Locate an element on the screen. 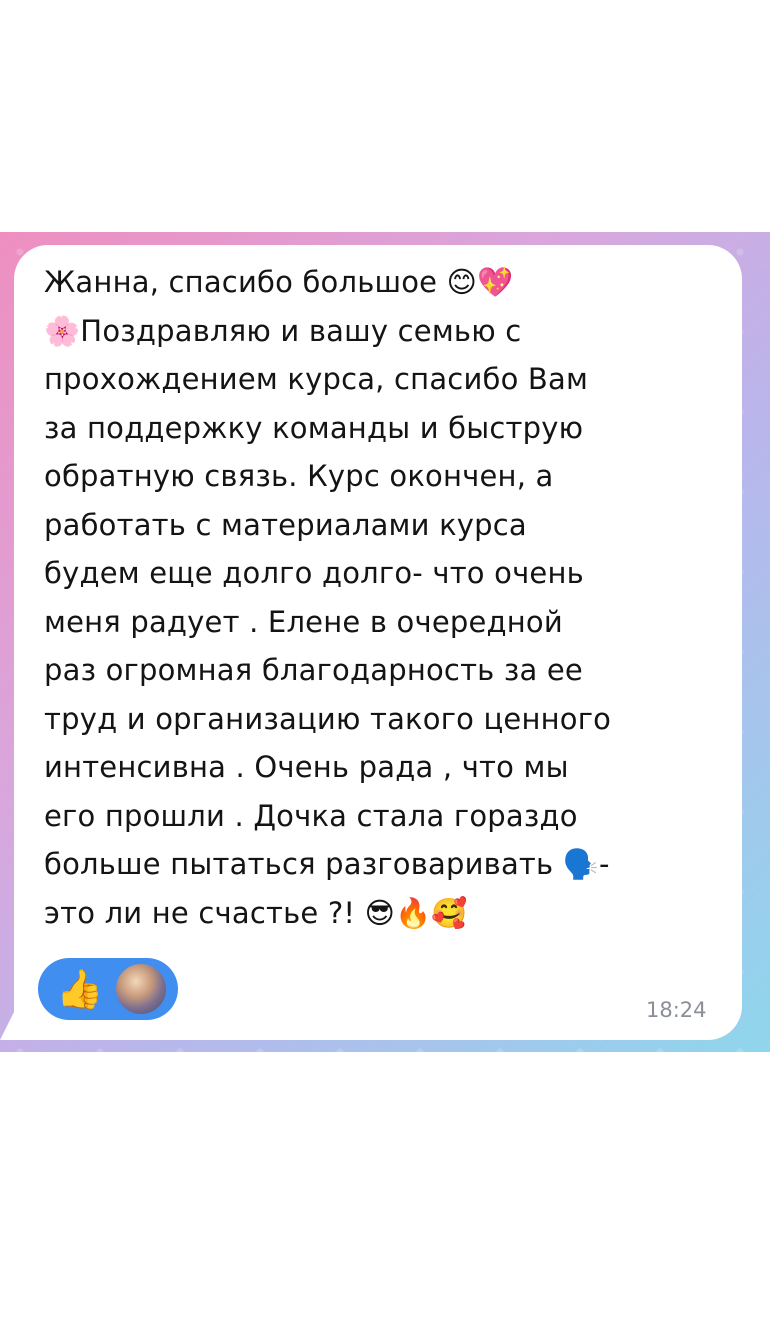 The height and width of the screenshot is (1338, 770). message-line: это ли не счастье ?! 😎🔥🥰 is located at coordinates (256, 912).